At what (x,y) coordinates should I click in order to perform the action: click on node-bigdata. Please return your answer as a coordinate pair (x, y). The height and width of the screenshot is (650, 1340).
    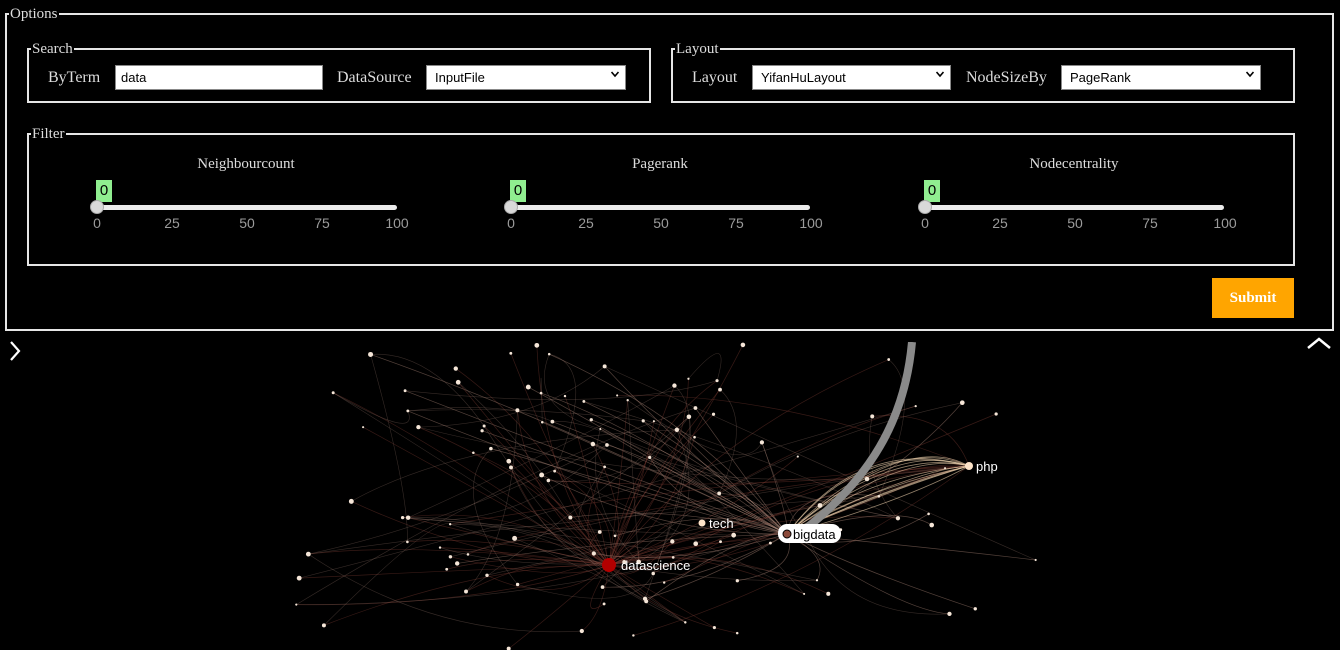
    Looking at the image, I should click on (787, 534).